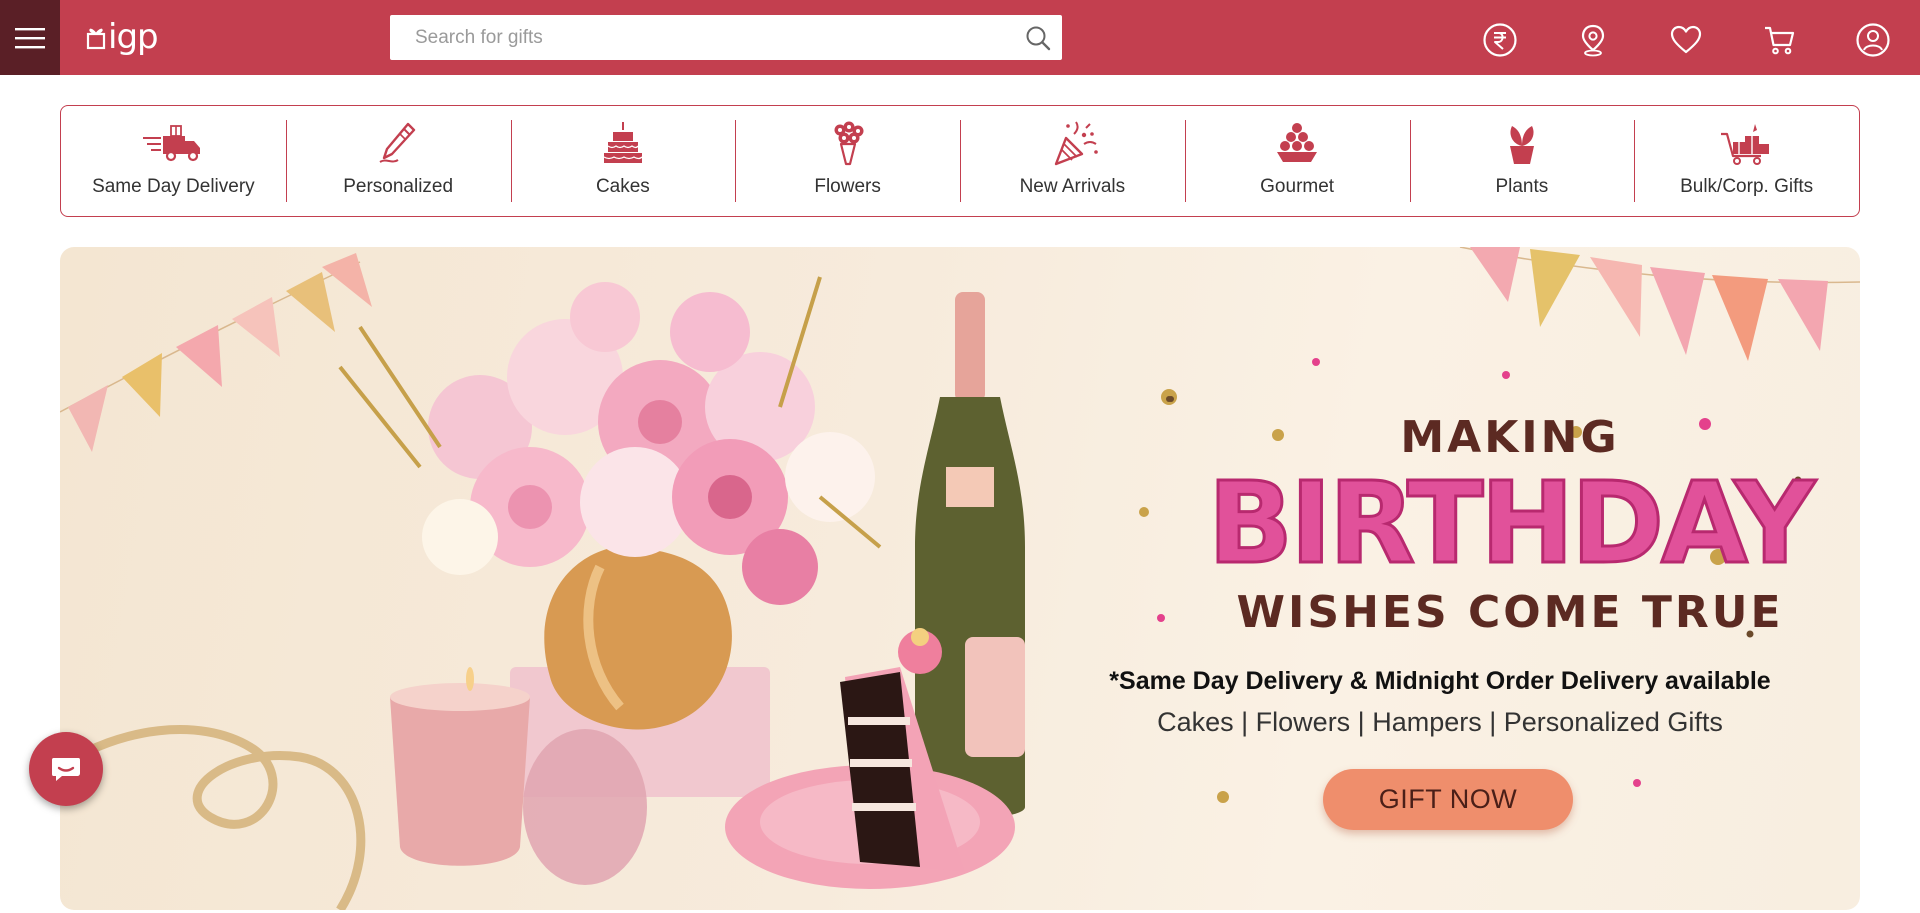  What do you see at coordinates (1510, 612) in the screenshot?
I see `hero-heading-wishes: WISHES COME TRUE` at bounding box center [1510, 612].